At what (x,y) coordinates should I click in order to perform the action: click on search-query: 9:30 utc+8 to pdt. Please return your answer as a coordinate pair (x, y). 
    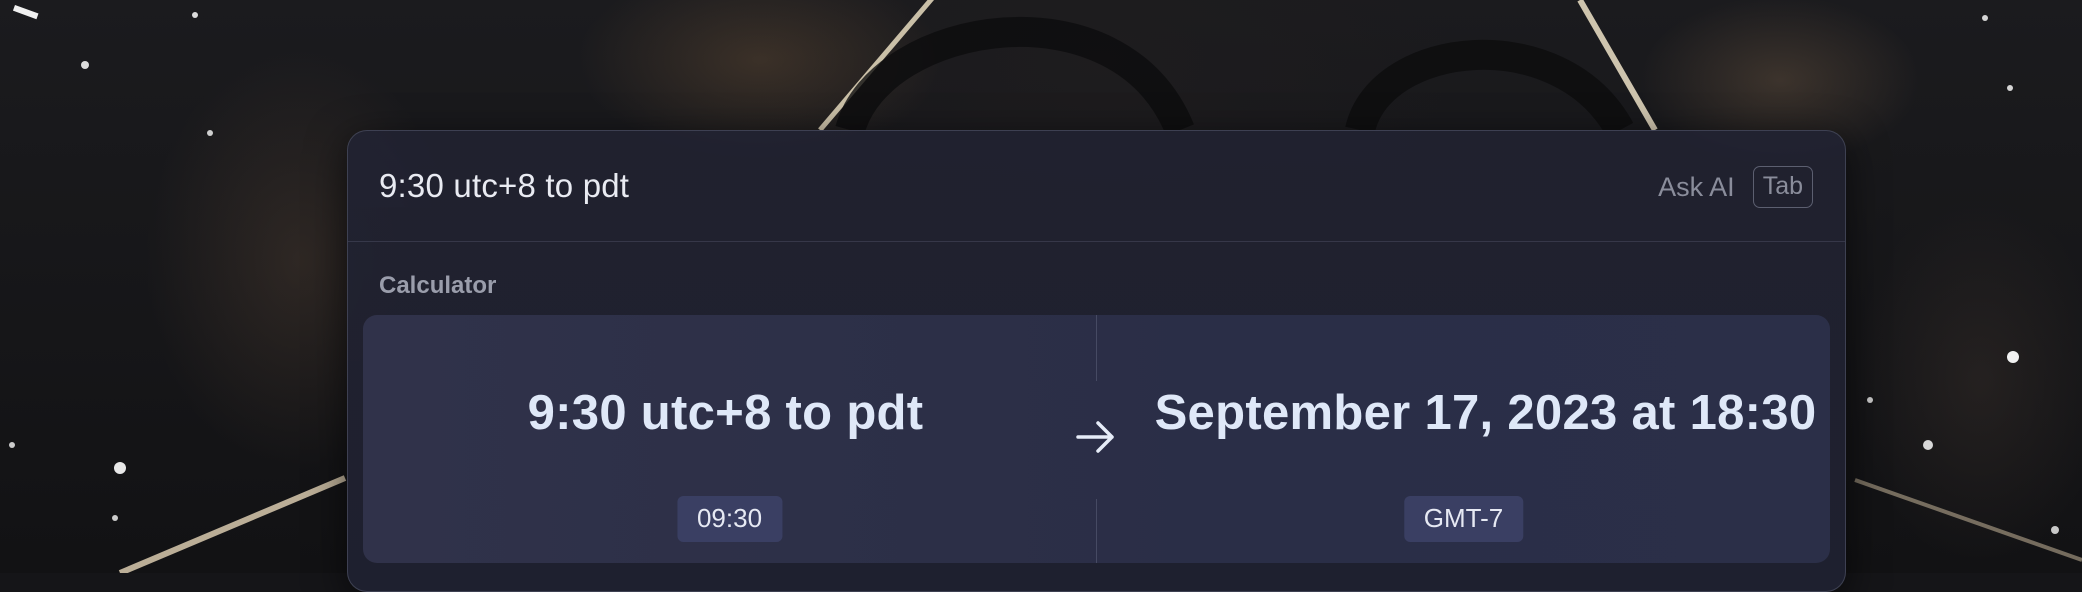
    Looking at the image, I should click on (504, 186).